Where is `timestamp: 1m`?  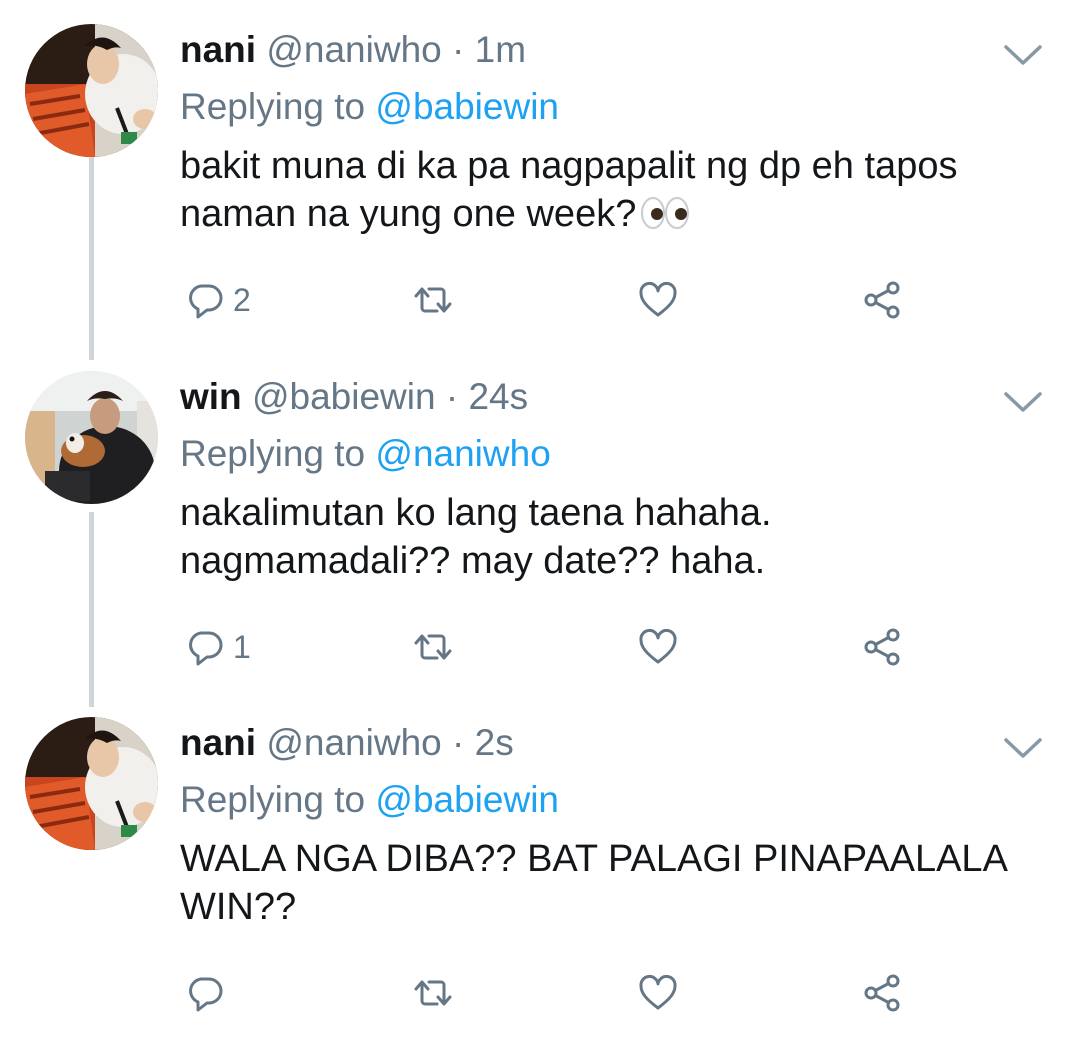
timestamp: 1m is located at coordinates (500, 49).